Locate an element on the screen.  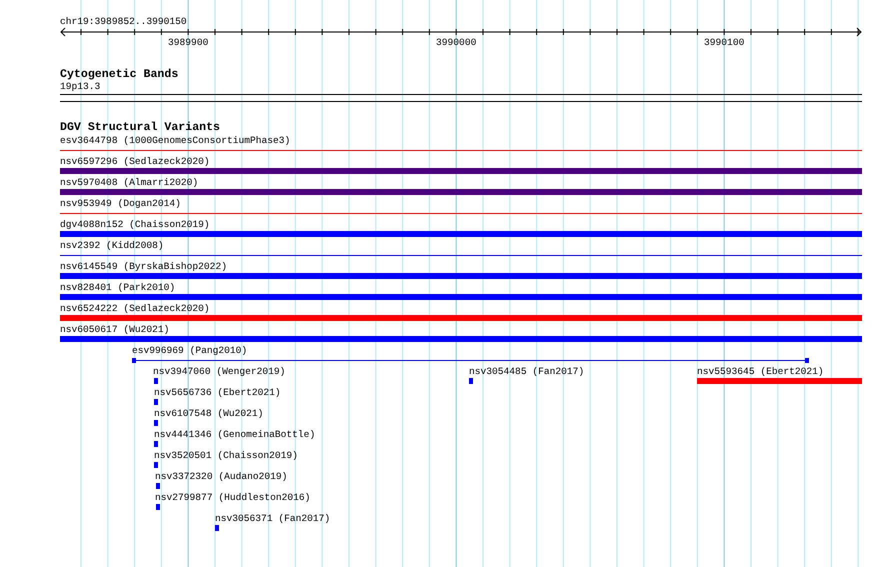
feature-label: esv996969 (Pang2010) is located at coordinates (190, 351).